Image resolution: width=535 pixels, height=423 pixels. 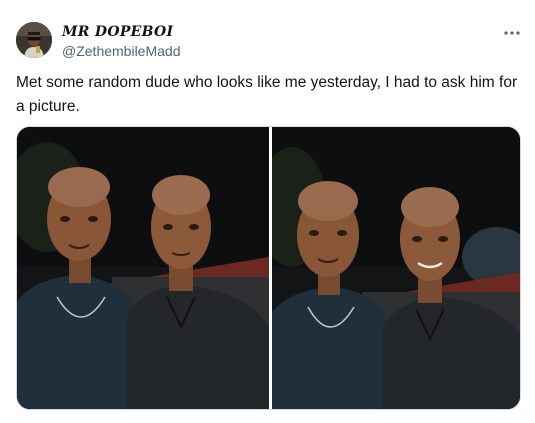 I want to click on more-horizontal-icon, so click(x=512, y=33).